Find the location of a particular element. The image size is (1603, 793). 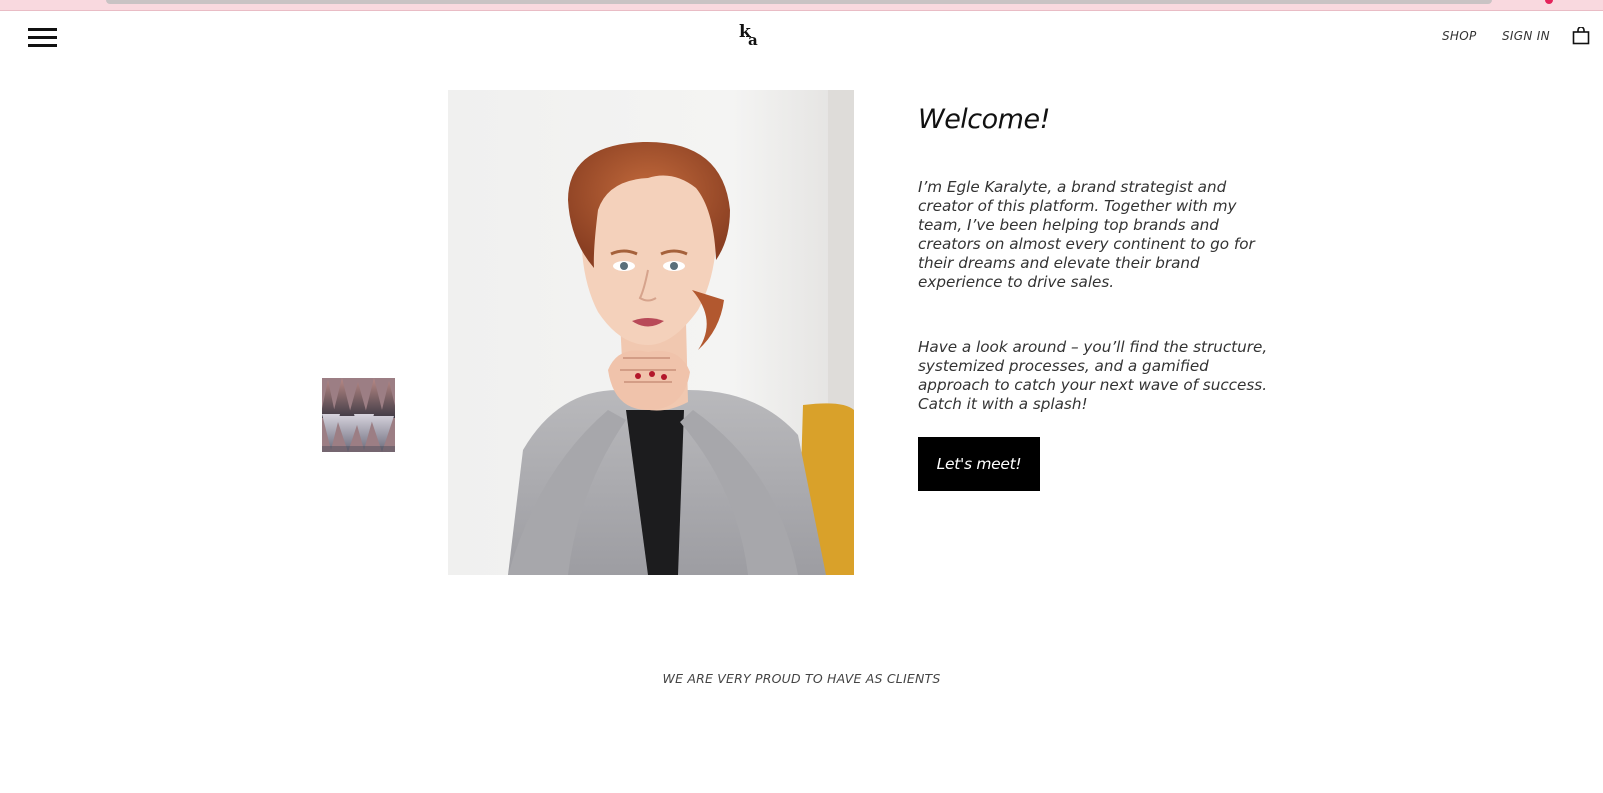

top-strip-bar is located at coordinates (799, 2).